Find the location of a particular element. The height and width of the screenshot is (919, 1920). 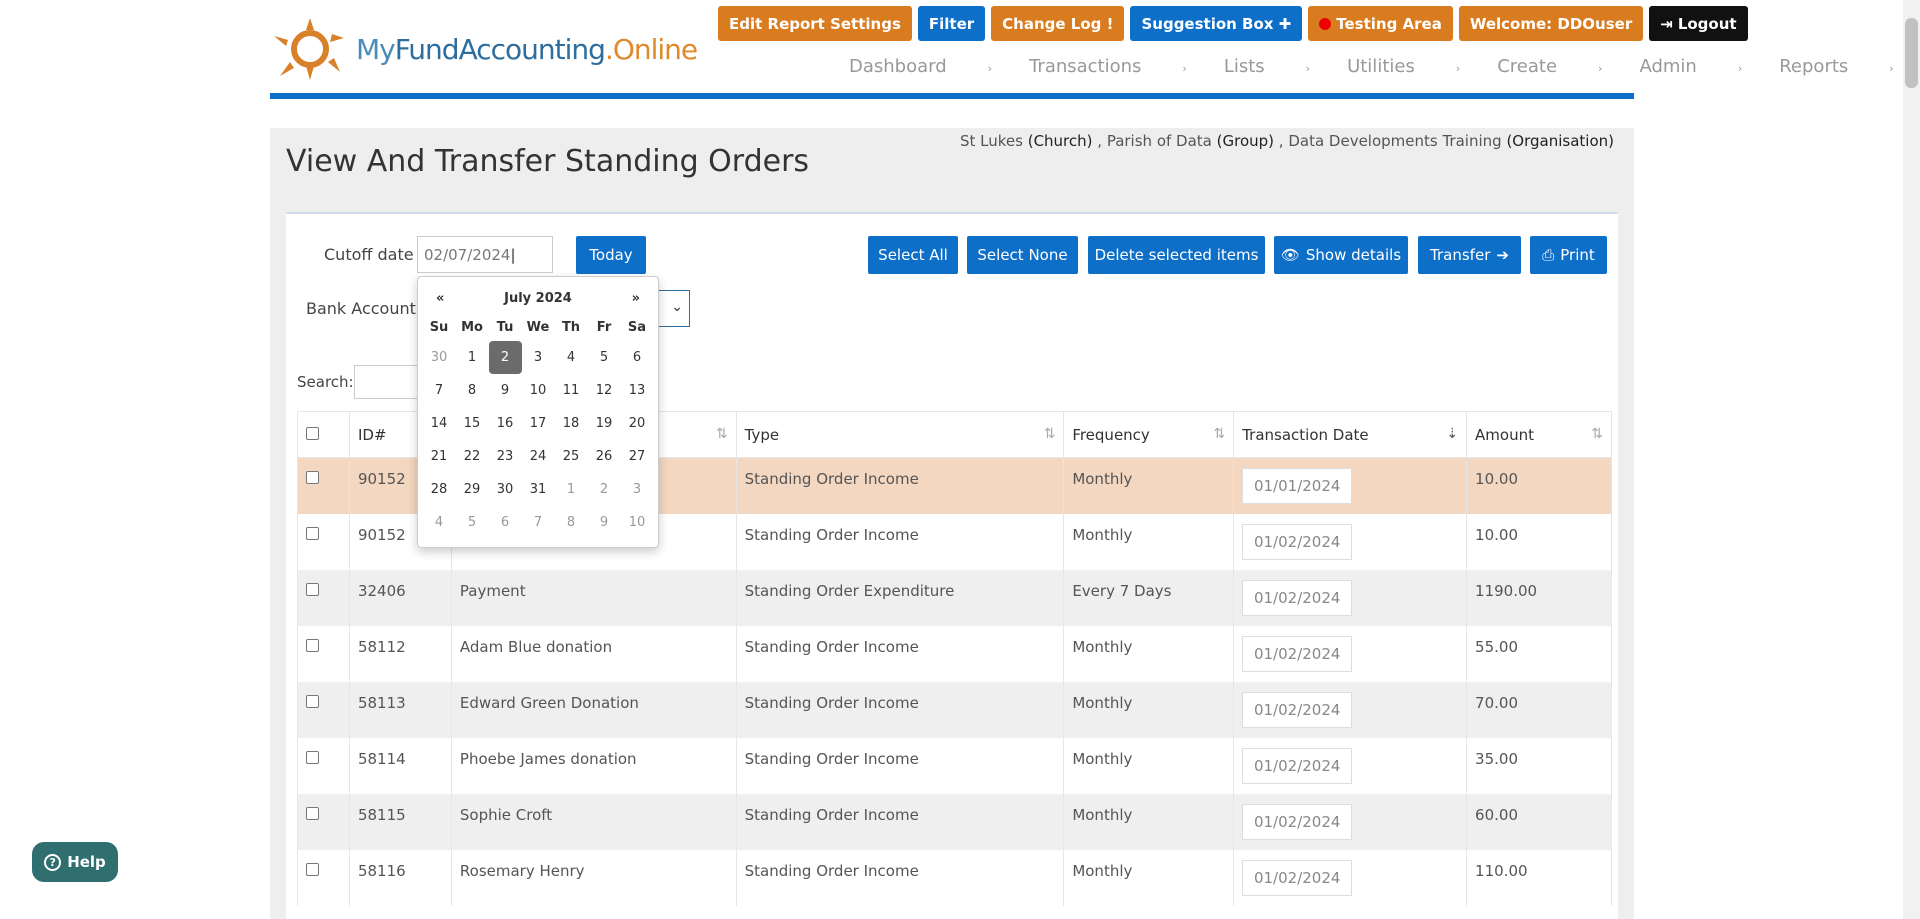

datepicker-day: 18 is located at coordinates (571, 423).